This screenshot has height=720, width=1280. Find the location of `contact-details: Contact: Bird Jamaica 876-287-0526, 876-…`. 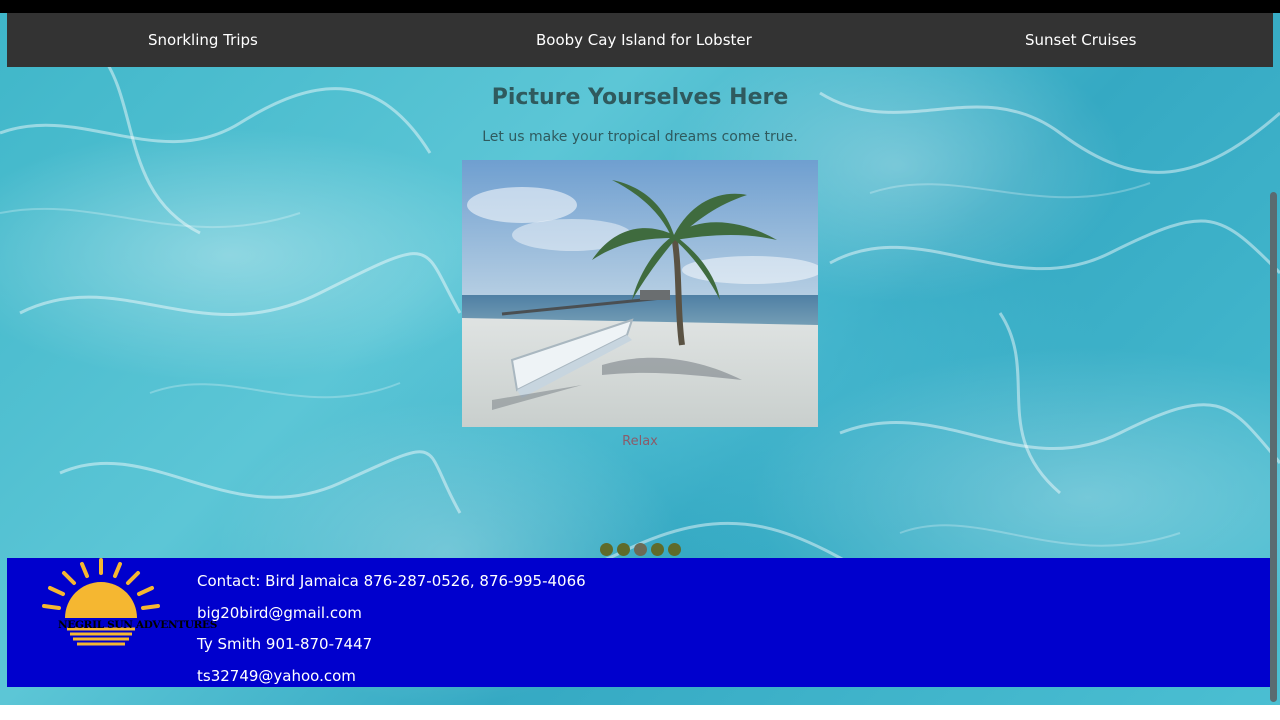

contact-details: Contact: Bird Jamaica 876-287-0526, 876-… is located at coordinates (391, 635).